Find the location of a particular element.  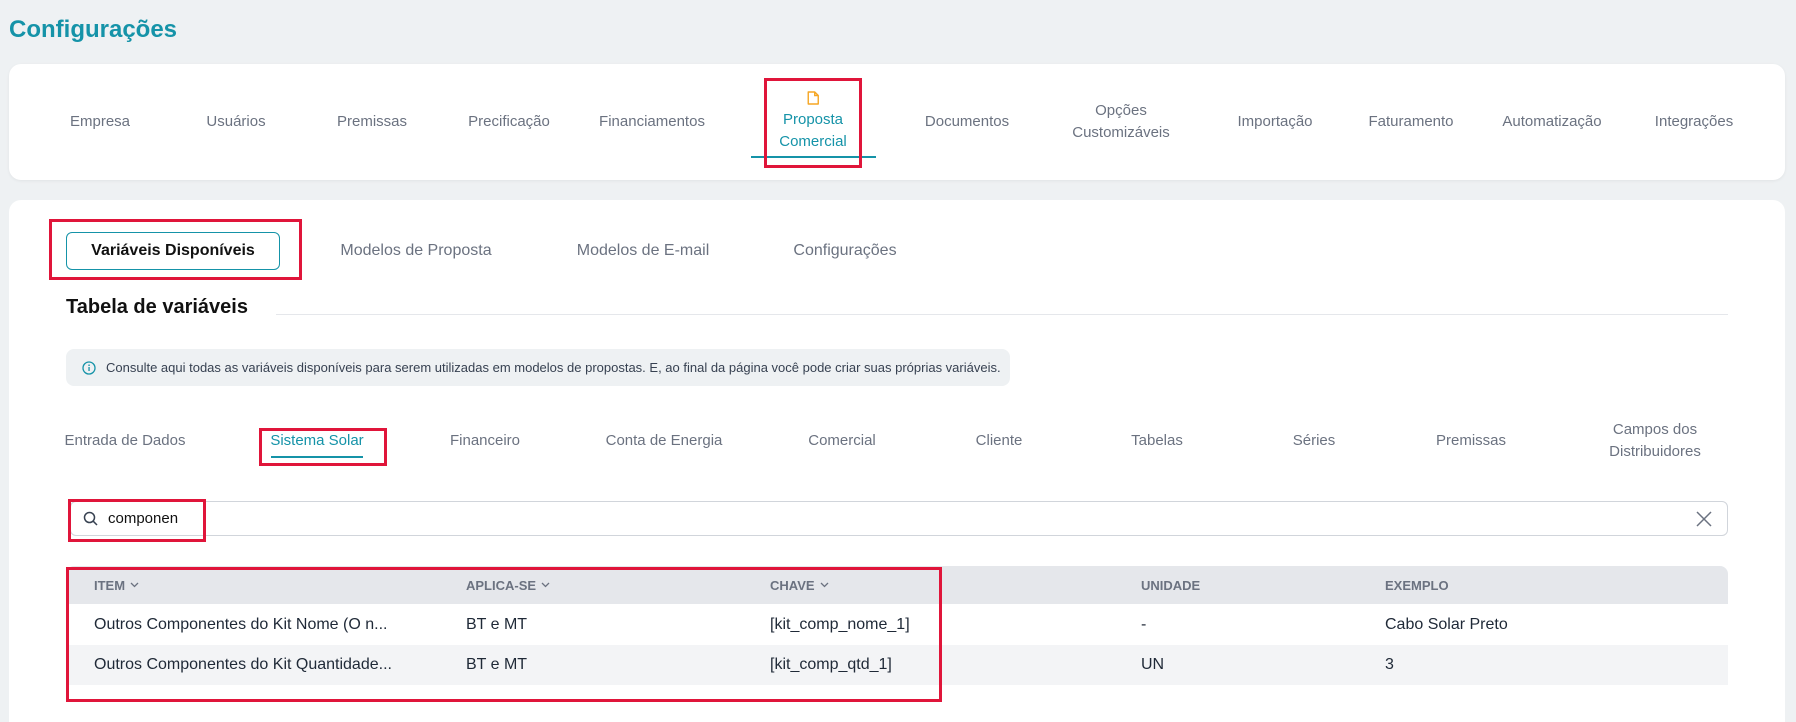

category-tab-cliente: Cliente is located at coordinates (999, 441).